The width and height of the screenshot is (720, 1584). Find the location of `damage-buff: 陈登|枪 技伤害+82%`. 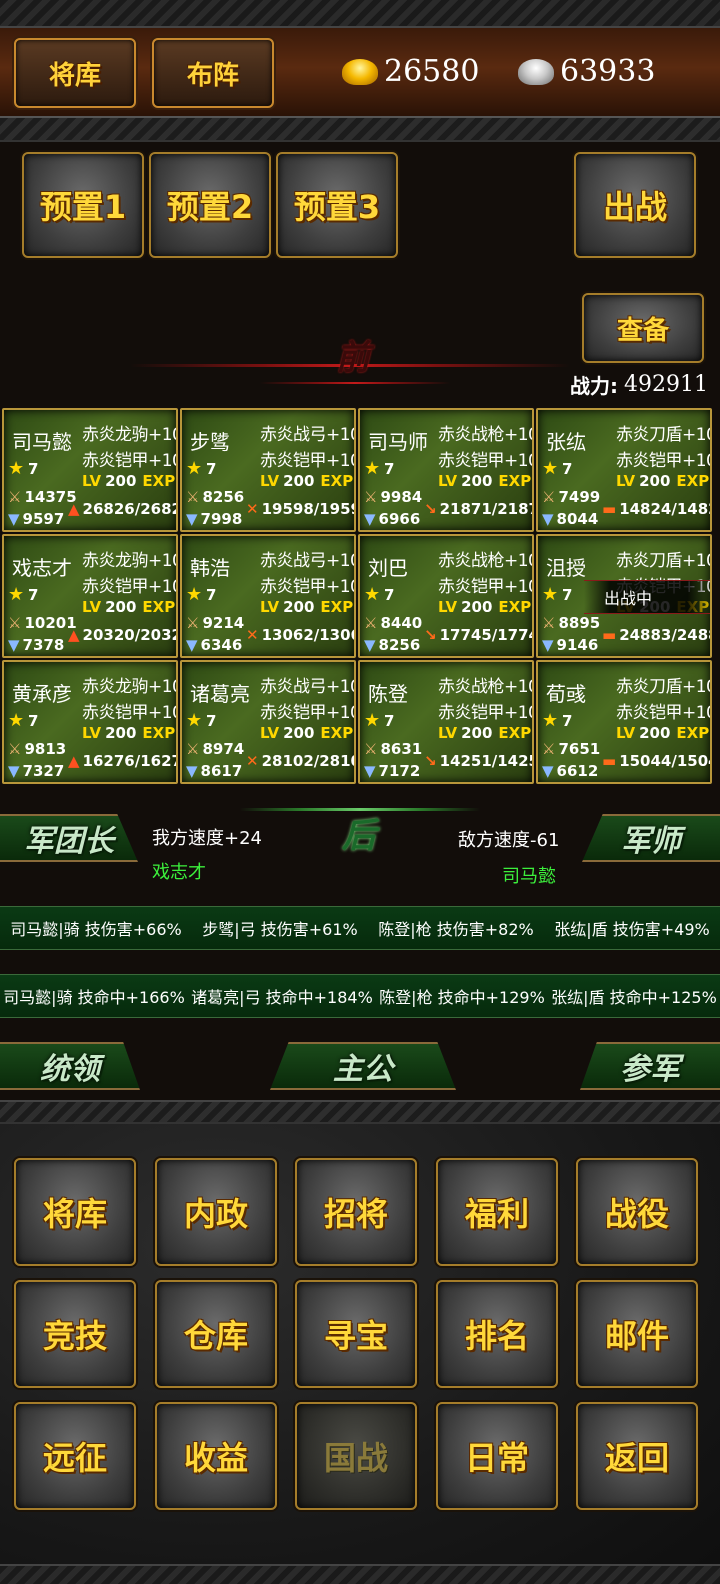

damage-buff: 陈登|枪 技伤害+82% is located at coordinates (456, 929).